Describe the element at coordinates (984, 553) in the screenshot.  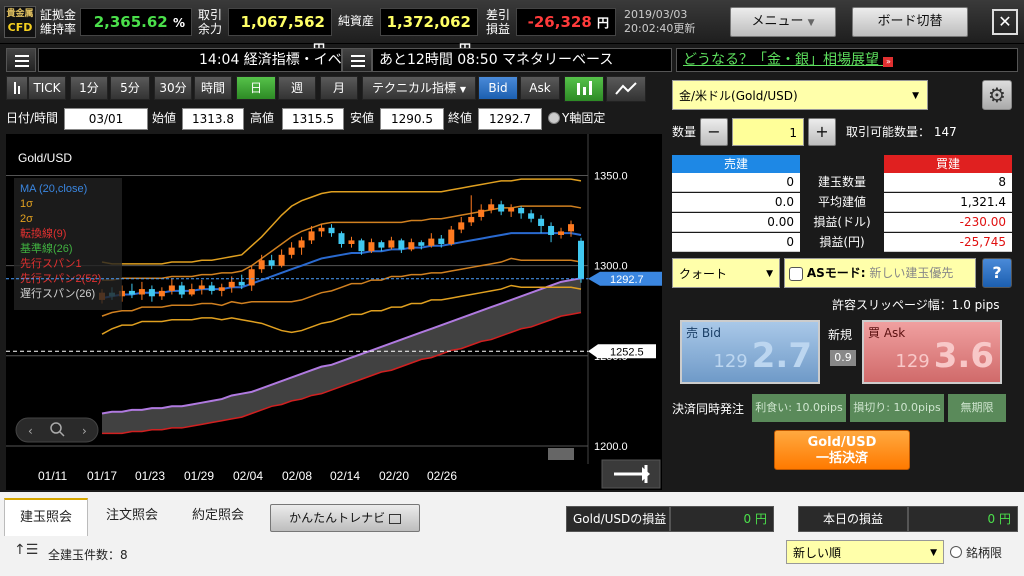
I see `brand-label: 銘柄限` at that location.